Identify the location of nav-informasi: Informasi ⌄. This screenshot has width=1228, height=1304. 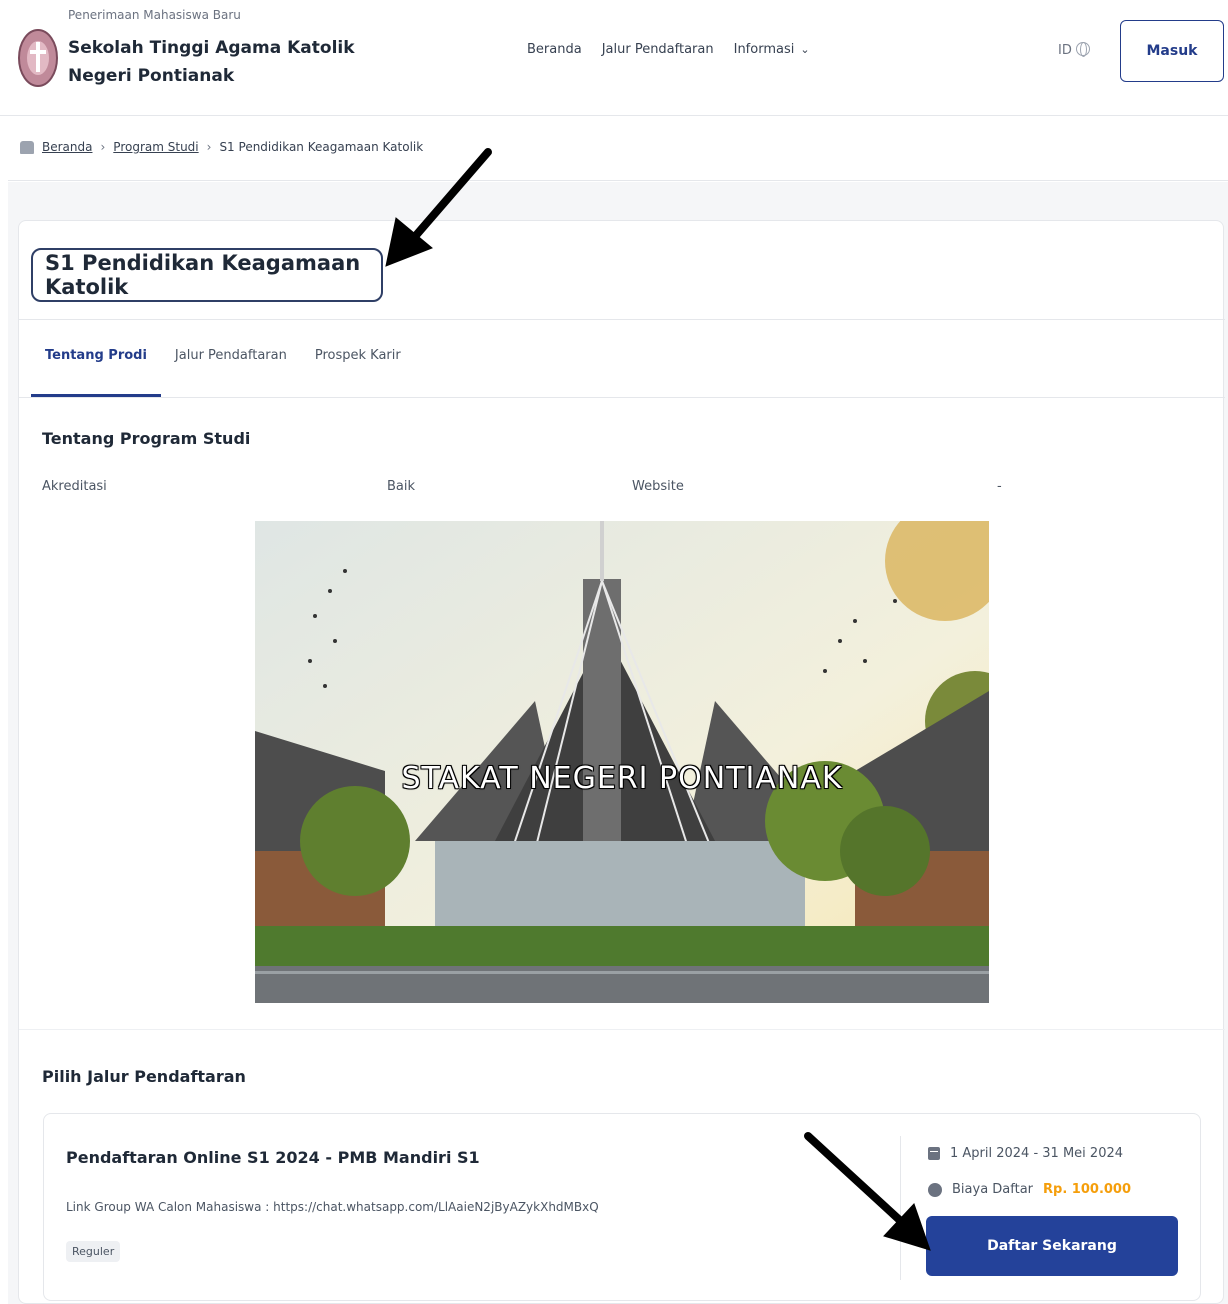
(772, 49).